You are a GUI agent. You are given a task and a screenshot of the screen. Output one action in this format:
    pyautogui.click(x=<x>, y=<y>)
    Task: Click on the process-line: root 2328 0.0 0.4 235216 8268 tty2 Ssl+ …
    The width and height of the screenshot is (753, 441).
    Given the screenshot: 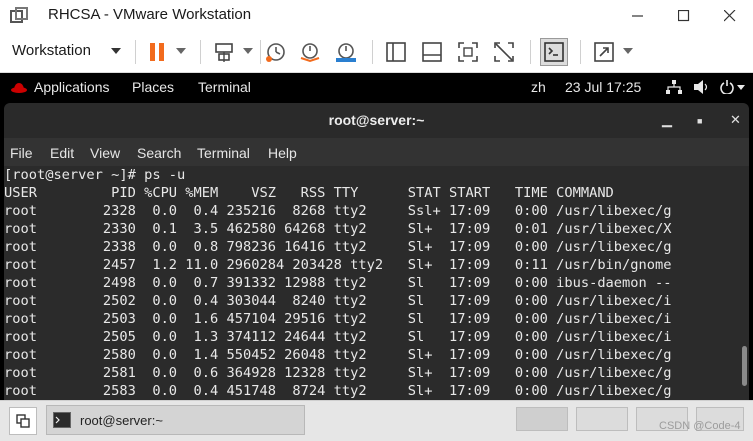 What is the action you would take?
    pyautogui.click(x=338, y=211)
    